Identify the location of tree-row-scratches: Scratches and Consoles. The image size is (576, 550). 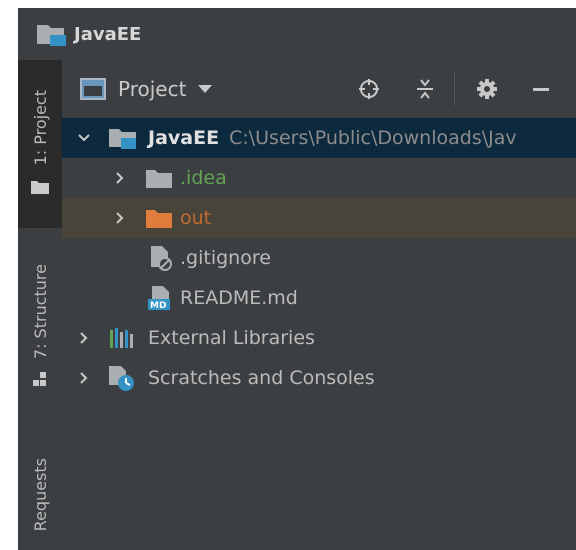
(319, 378).